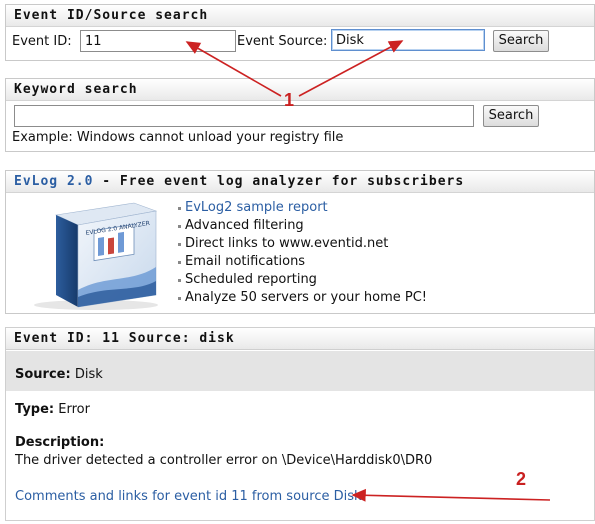 This screenshot has width=595, height=524. I want to click on type-field: Type: Error, so click(52, 409).